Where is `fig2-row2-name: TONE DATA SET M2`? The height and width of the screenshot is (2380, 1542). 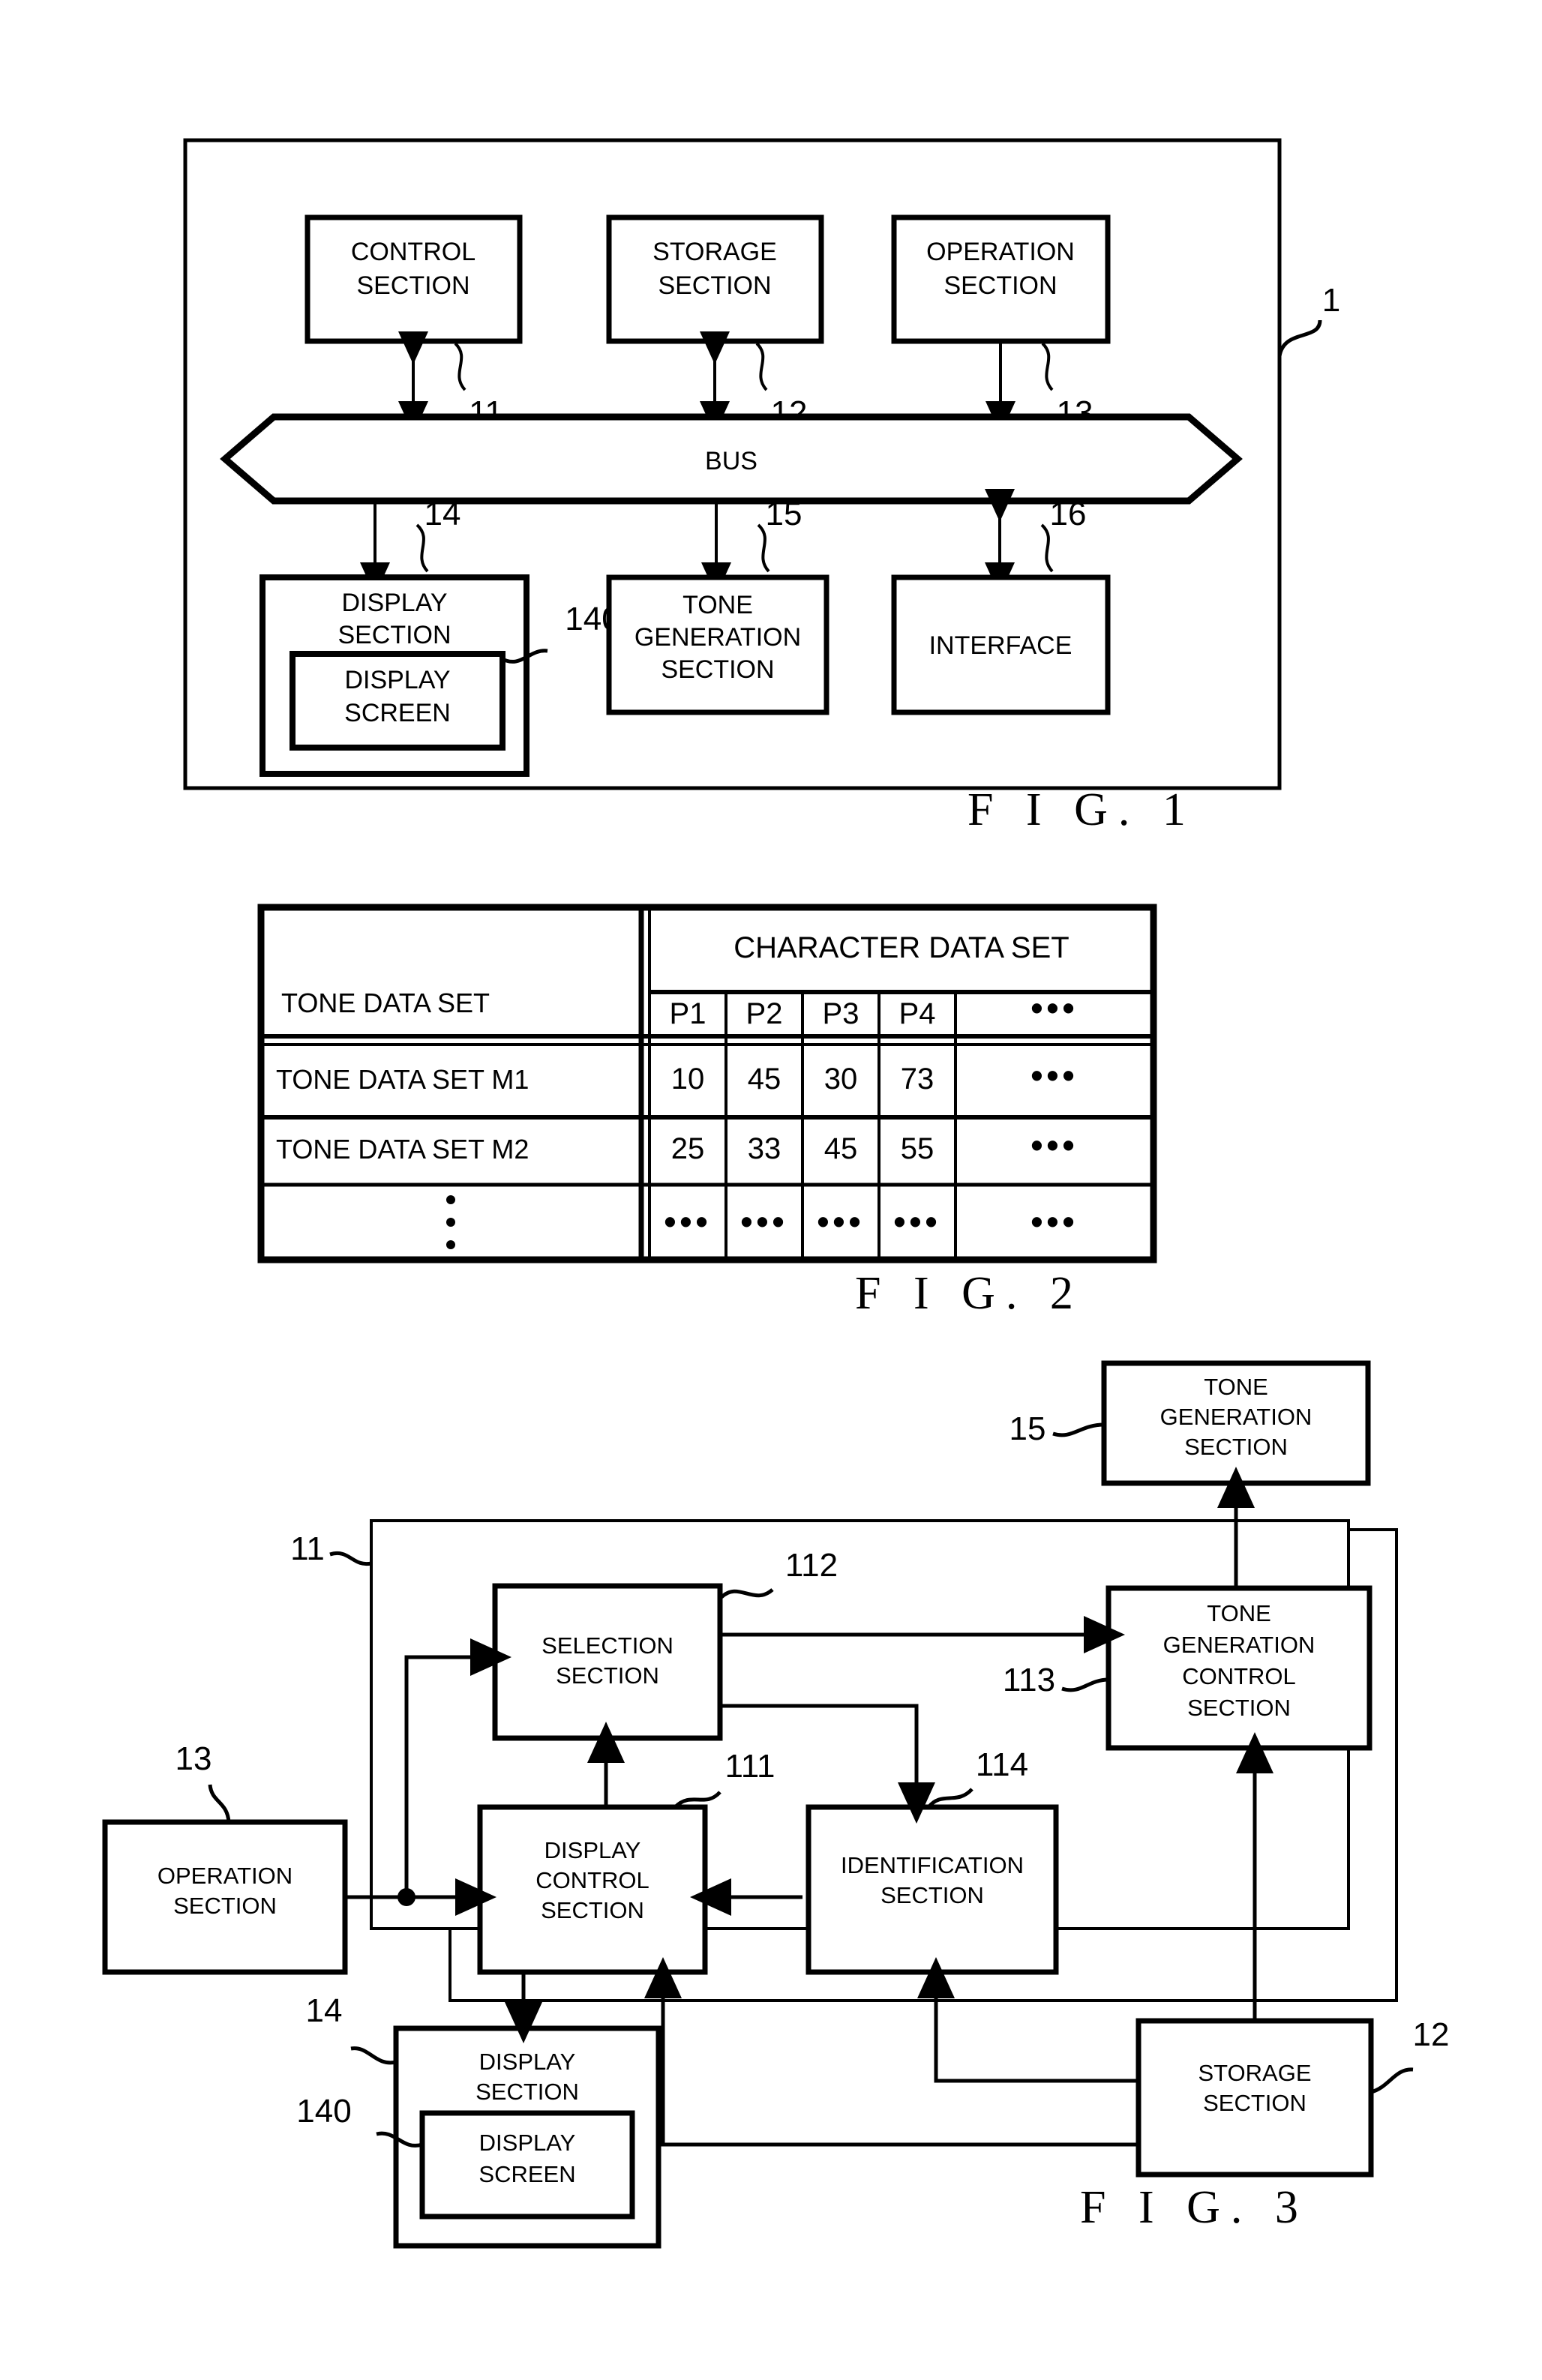
fig2-row2-name: TONE DATA SET M2 is located at coordinates (402, 1149).